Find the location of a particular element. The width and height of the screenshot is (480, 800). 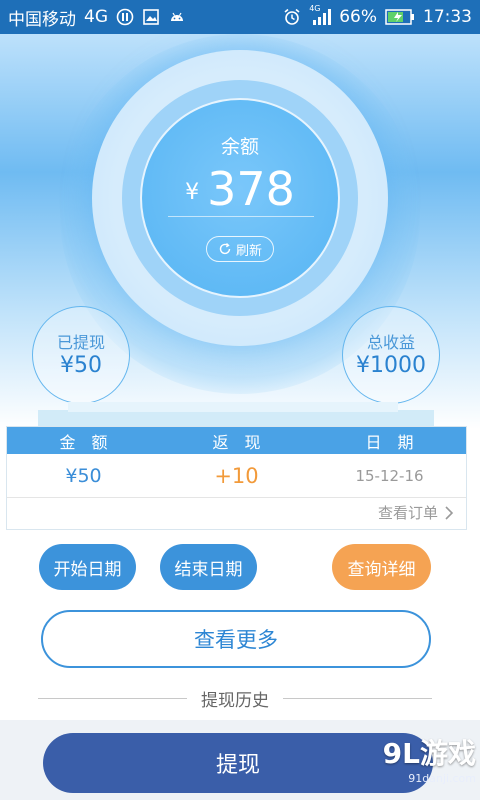

withdrawn-label: 已提现 is located at coordinates (80, 342).